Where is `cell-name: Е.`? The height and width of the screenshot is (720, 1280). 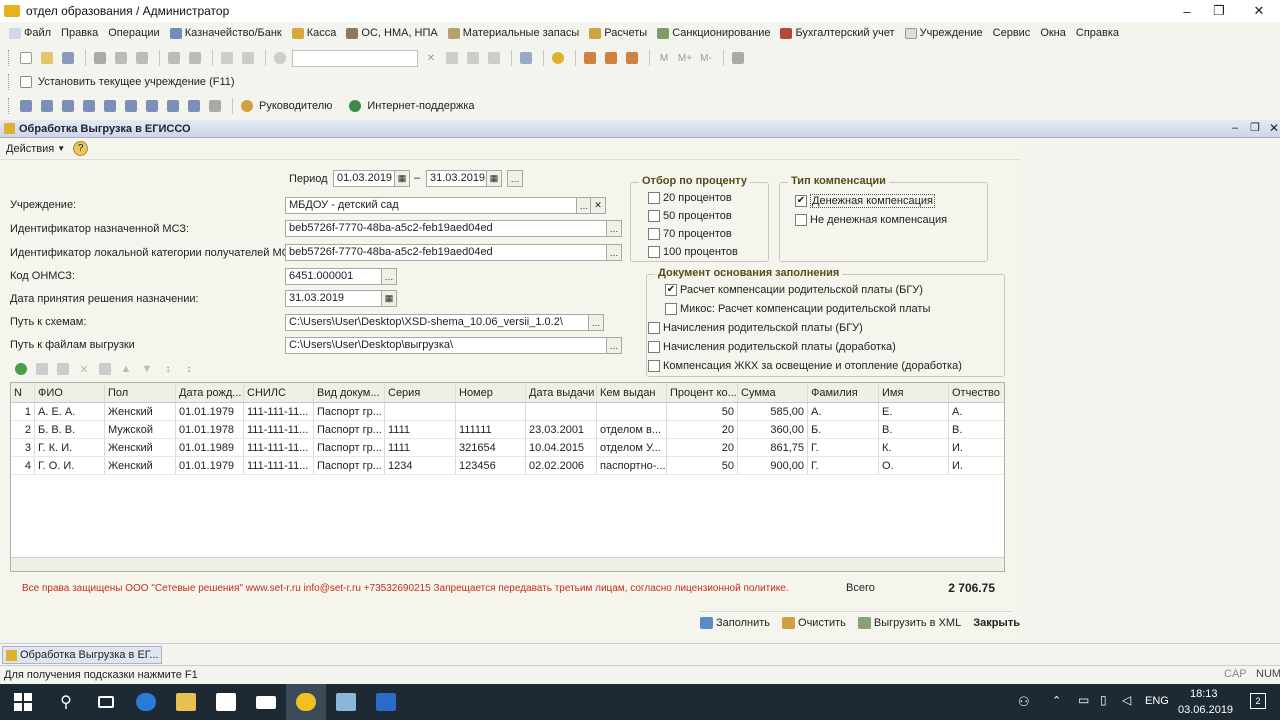
cell-name: Е. is located at coordinates (914, 411).